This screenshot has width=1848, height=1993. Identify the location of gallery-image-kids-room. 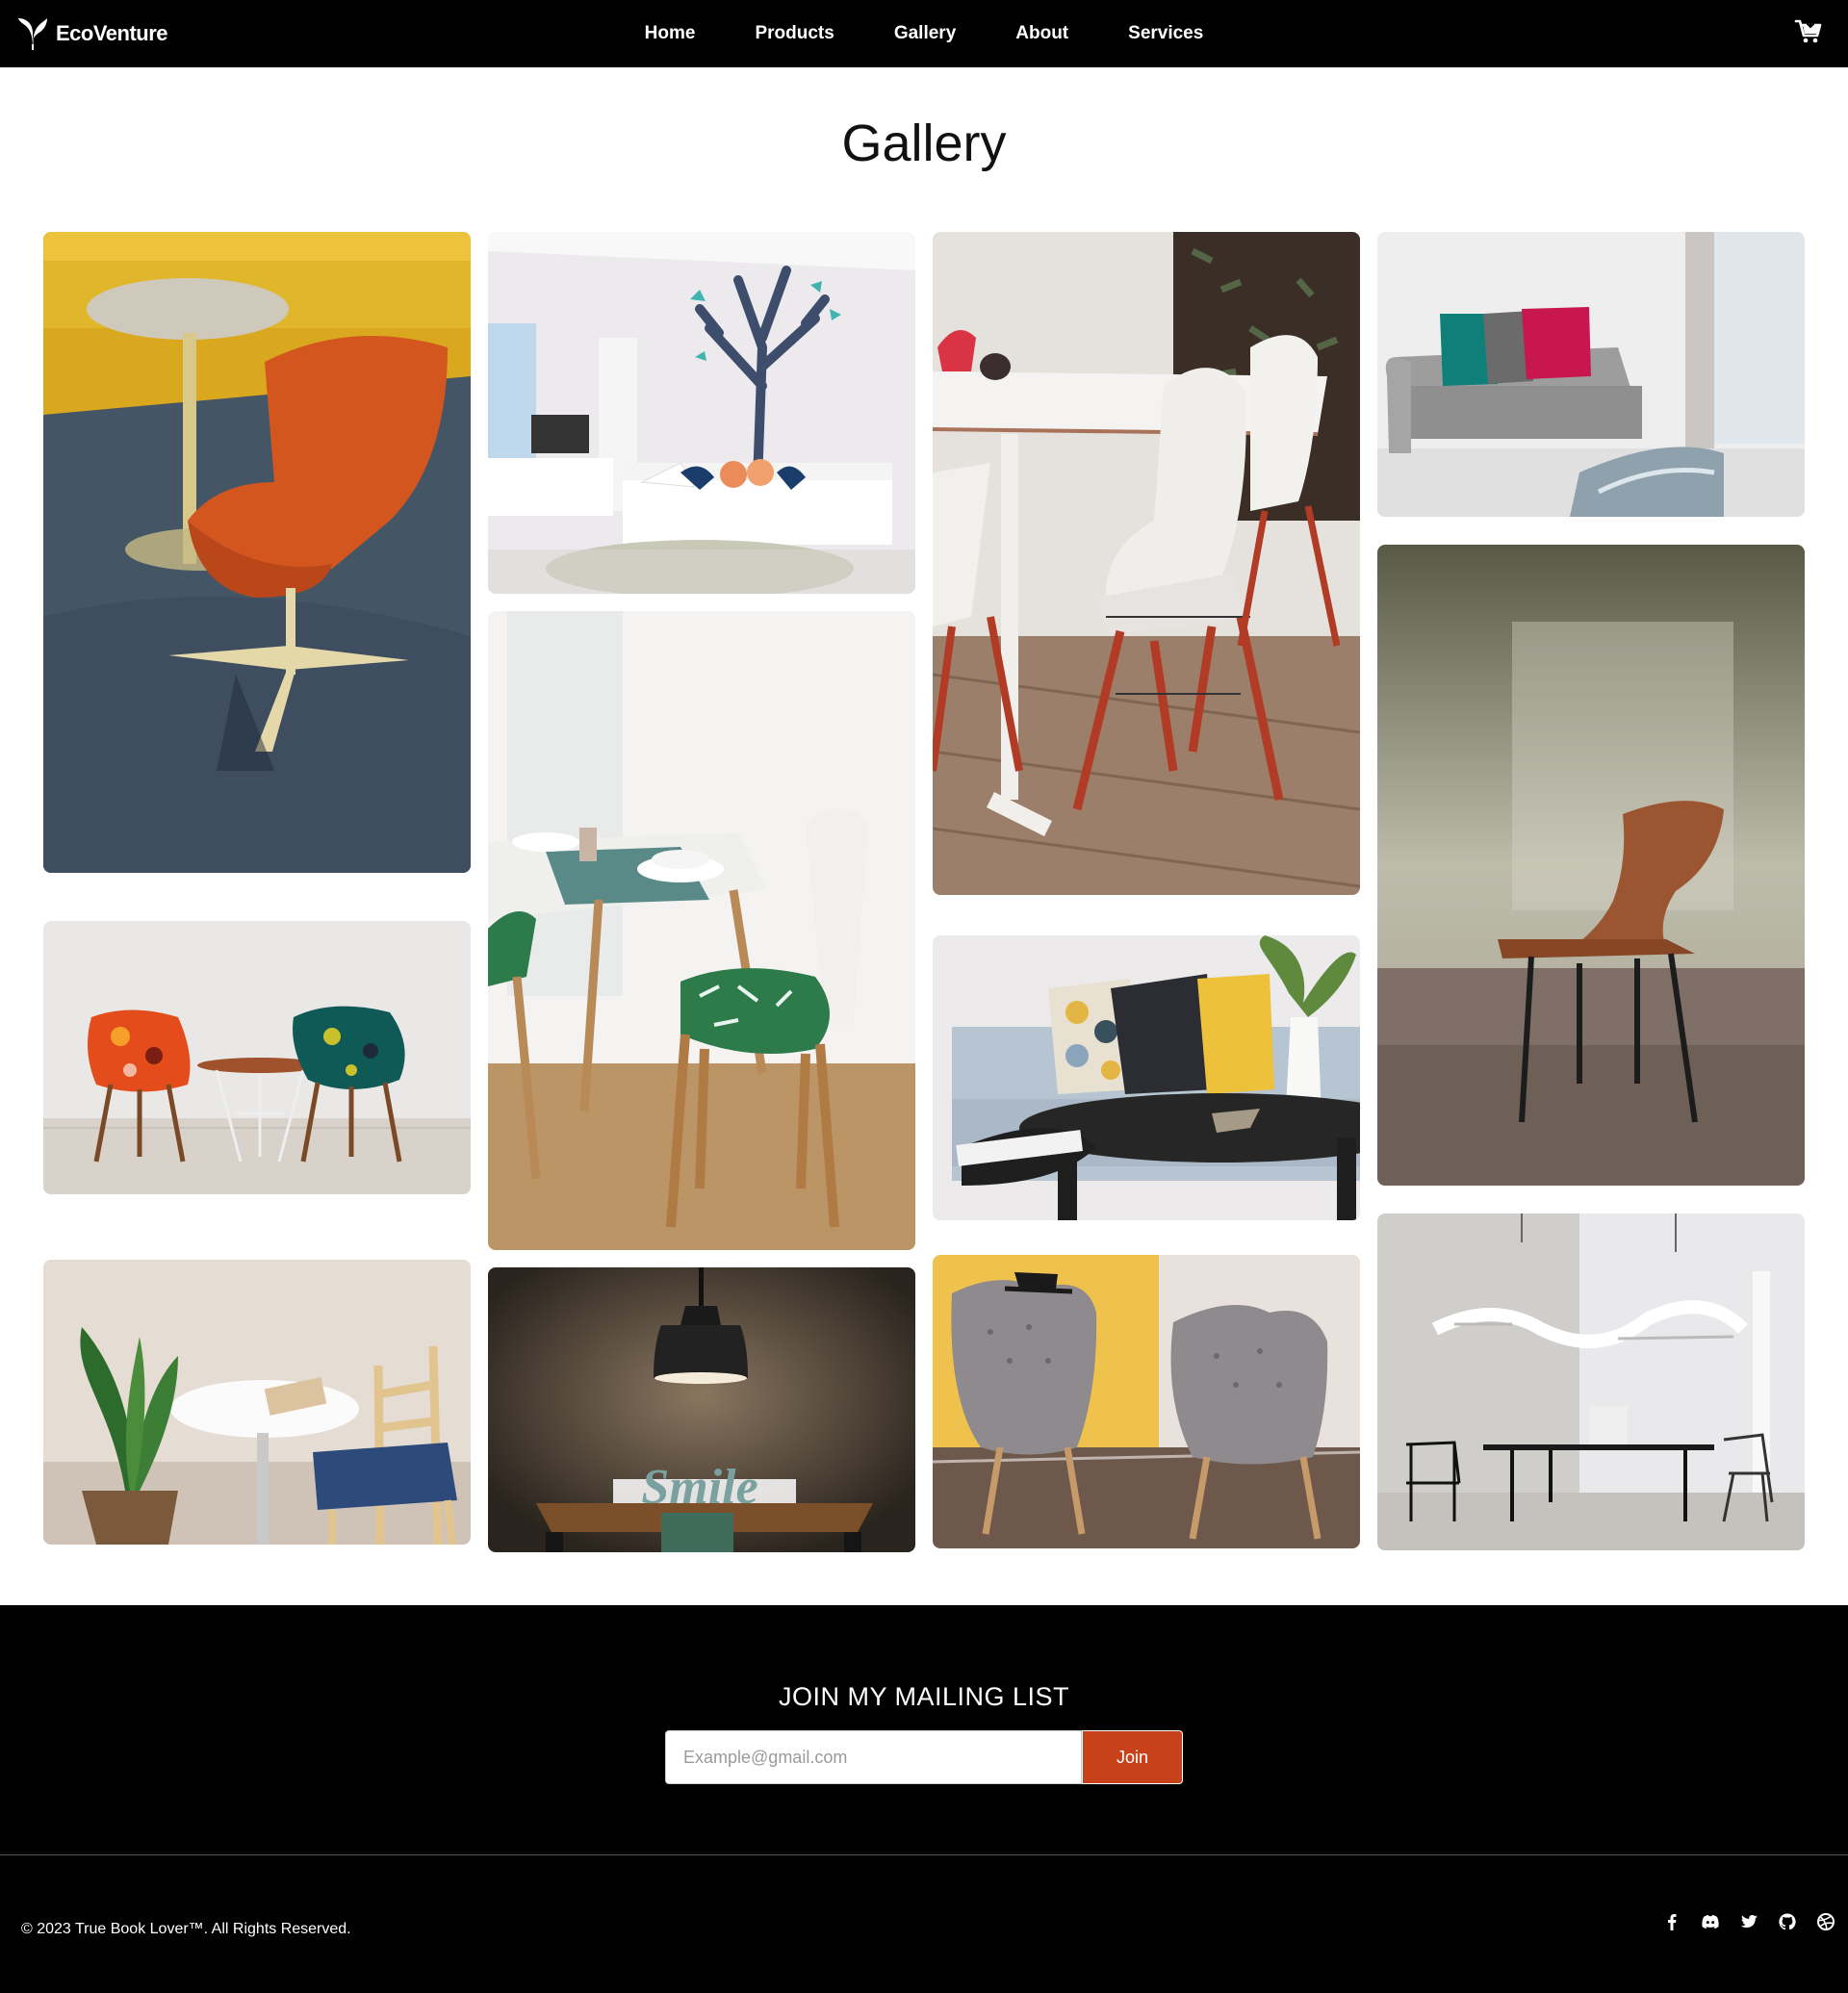
(701, 413).